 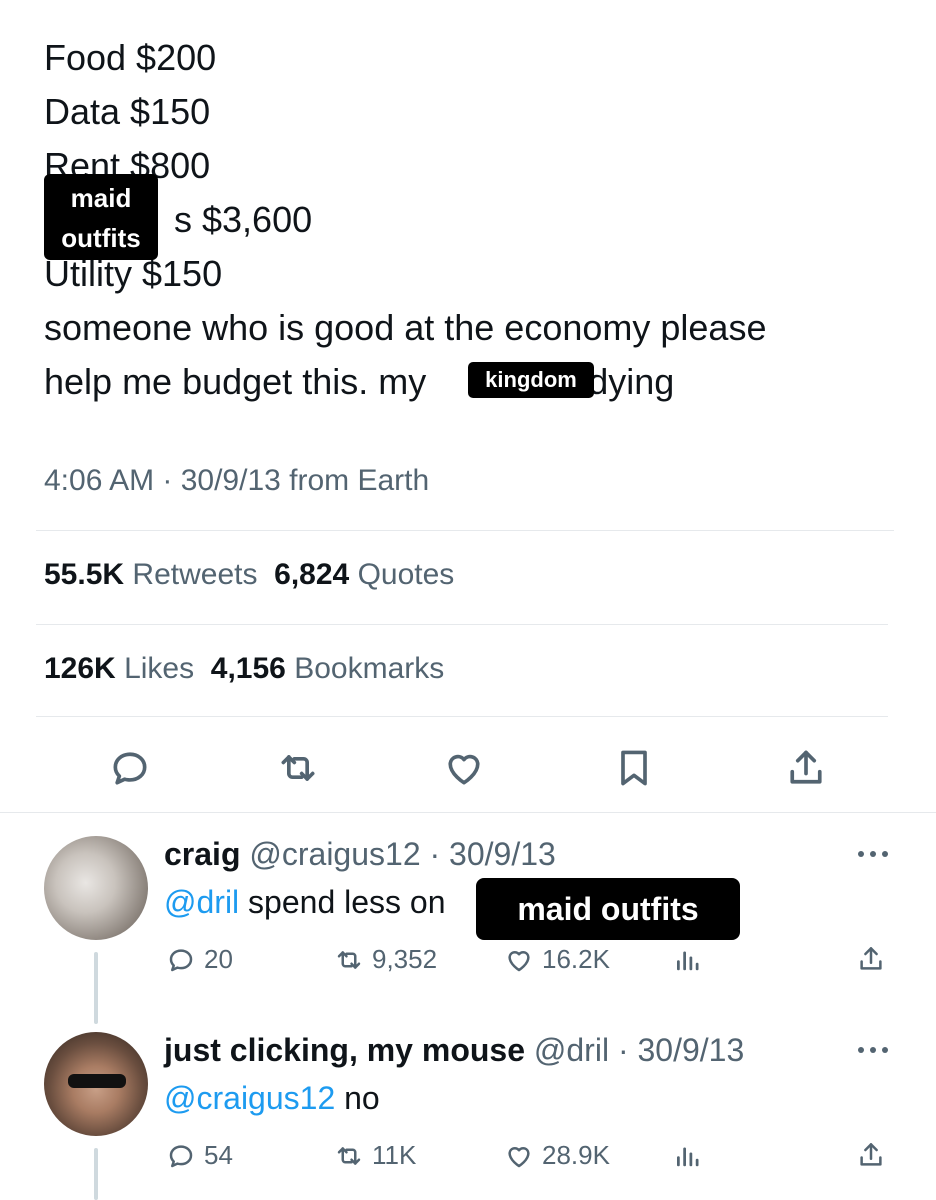 I want to click on bookmarks-count: 4,156, so click(x=248, y=668).